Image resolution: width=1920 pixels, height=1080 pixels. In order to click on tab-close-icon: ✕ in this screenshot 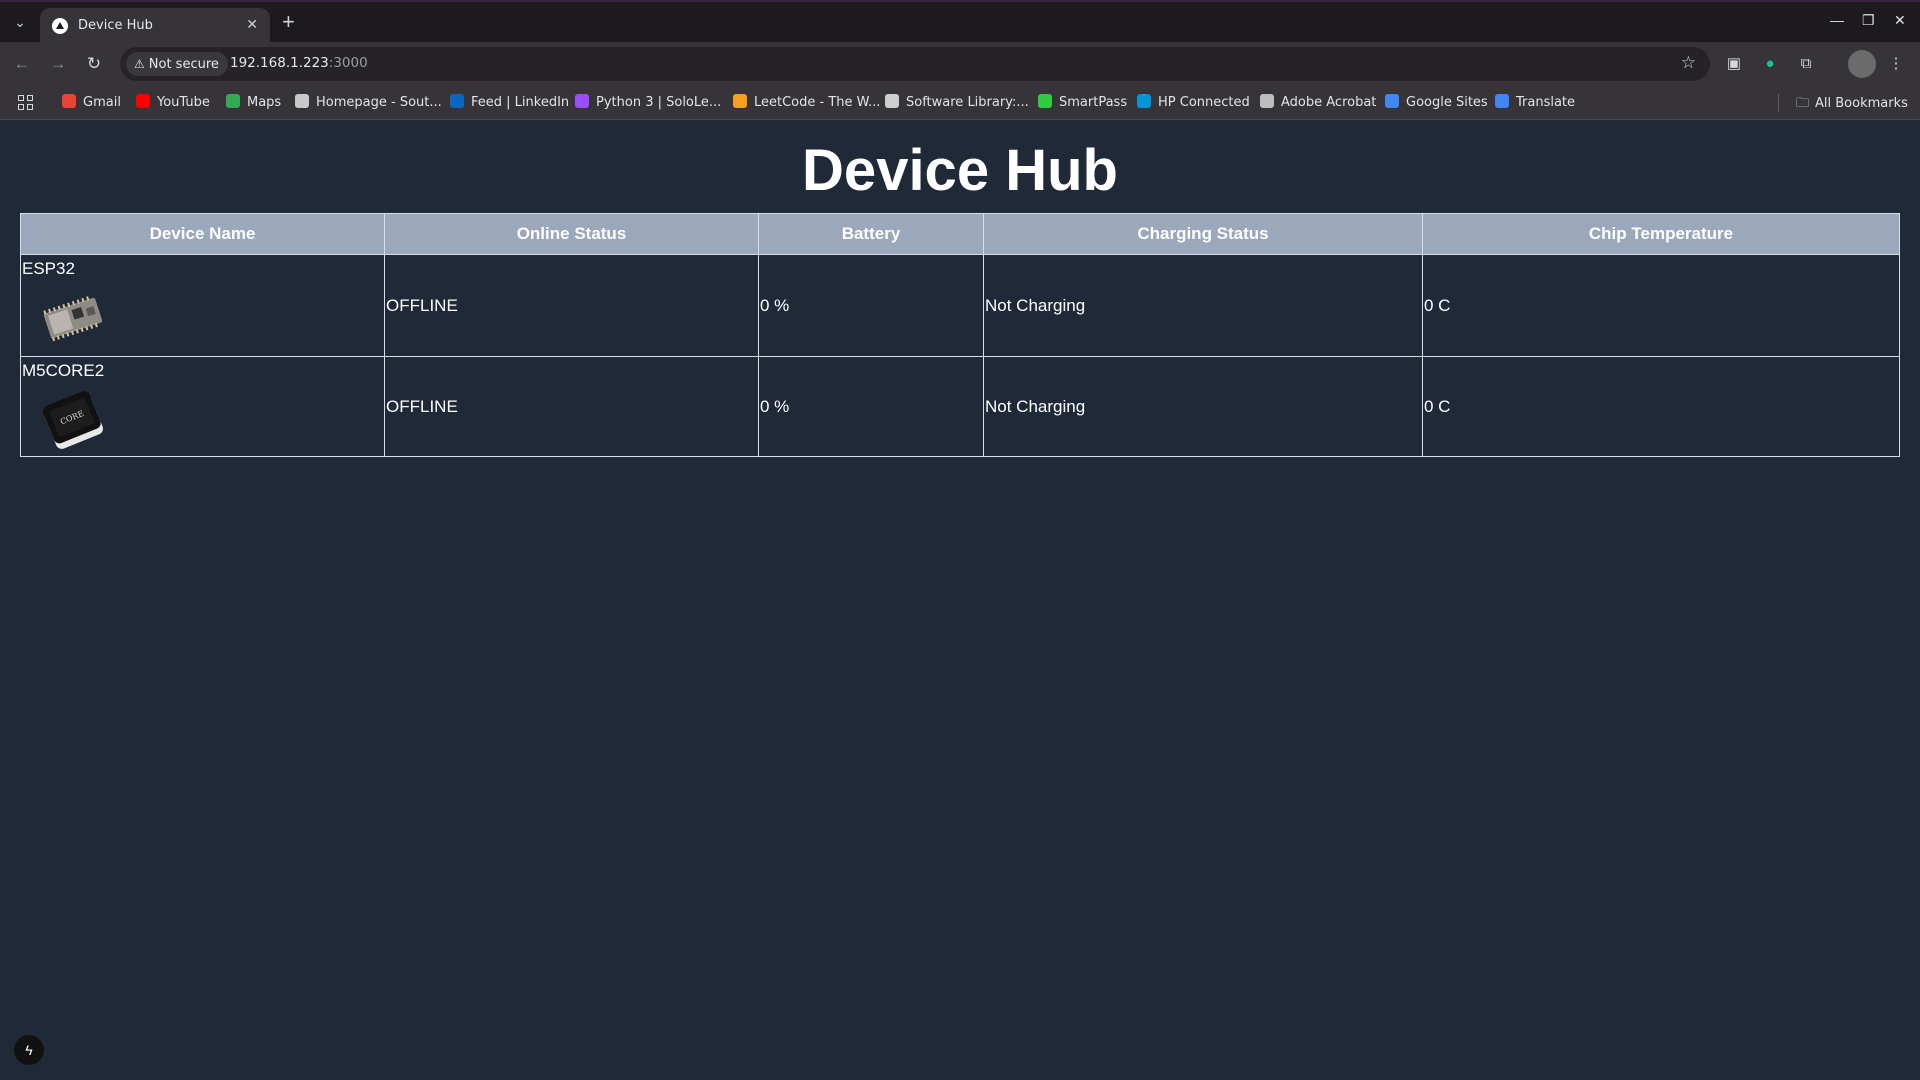, I will do `click(252, 24)`.